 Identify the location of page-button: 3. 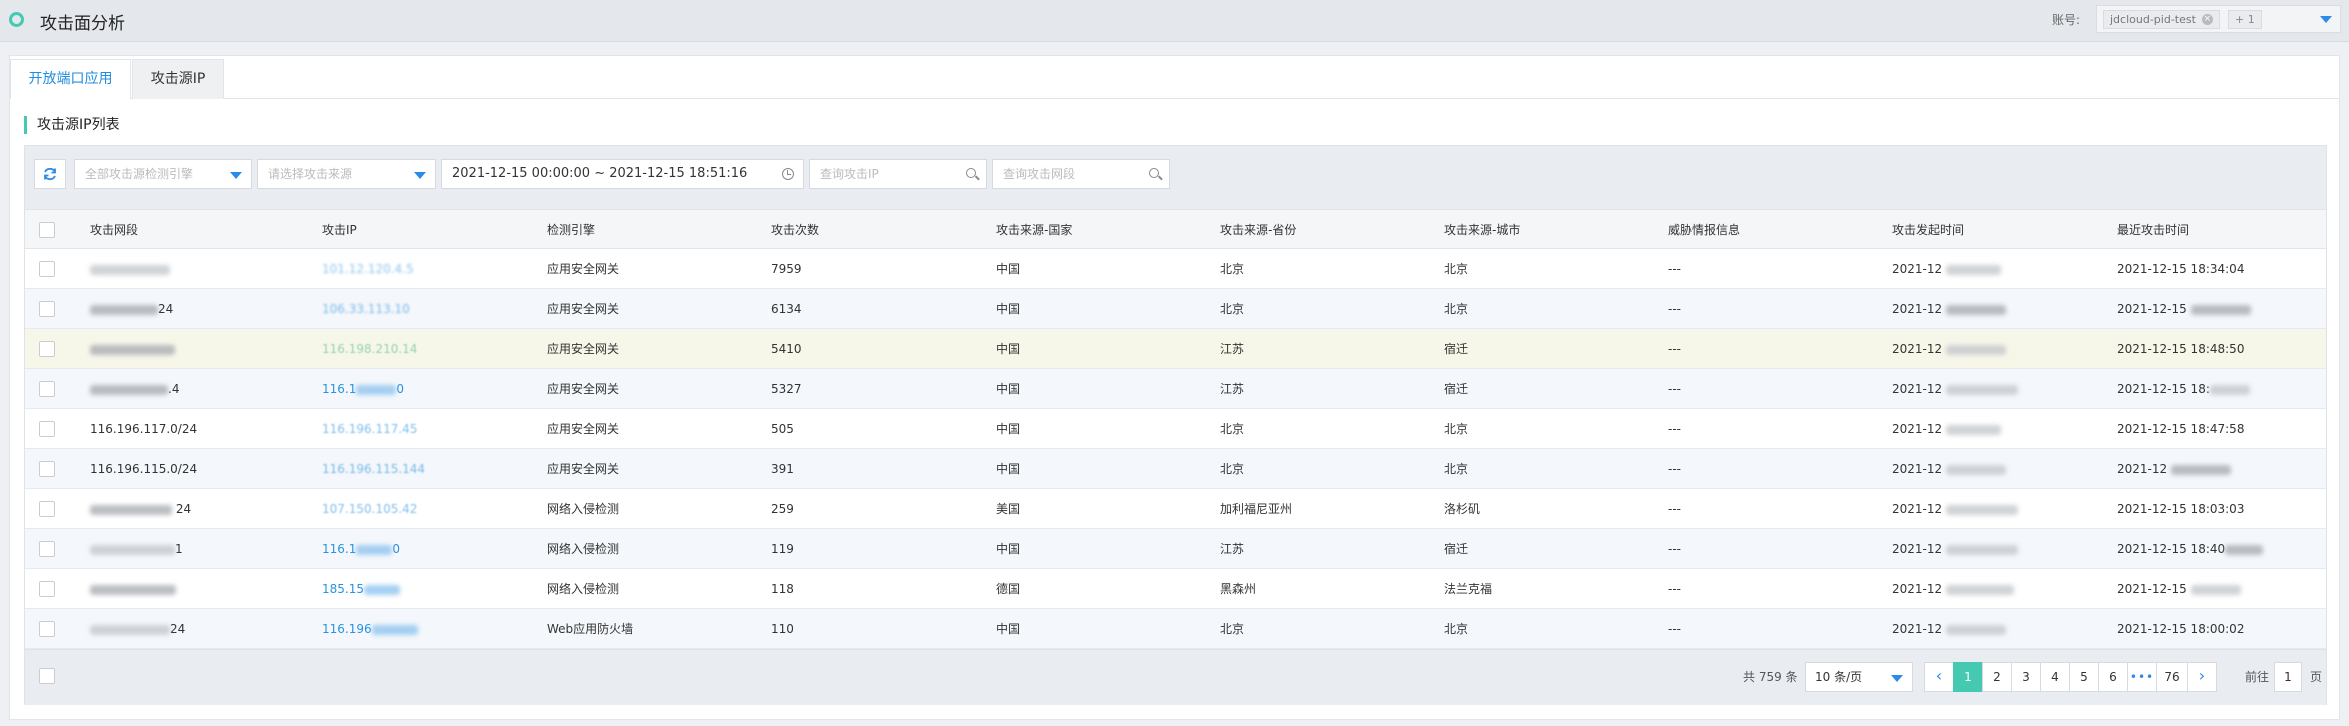
(2026, 677).